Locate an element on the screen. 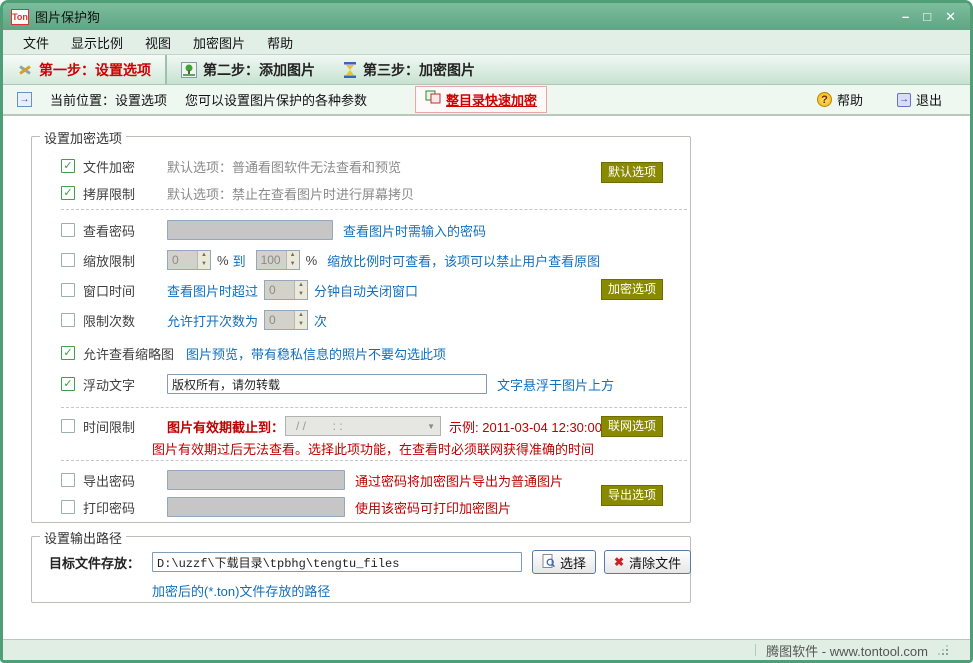 The width and height of the screenshot is (973, 663). window-title: 图片保护狗 is located at coordinates (68, 17).